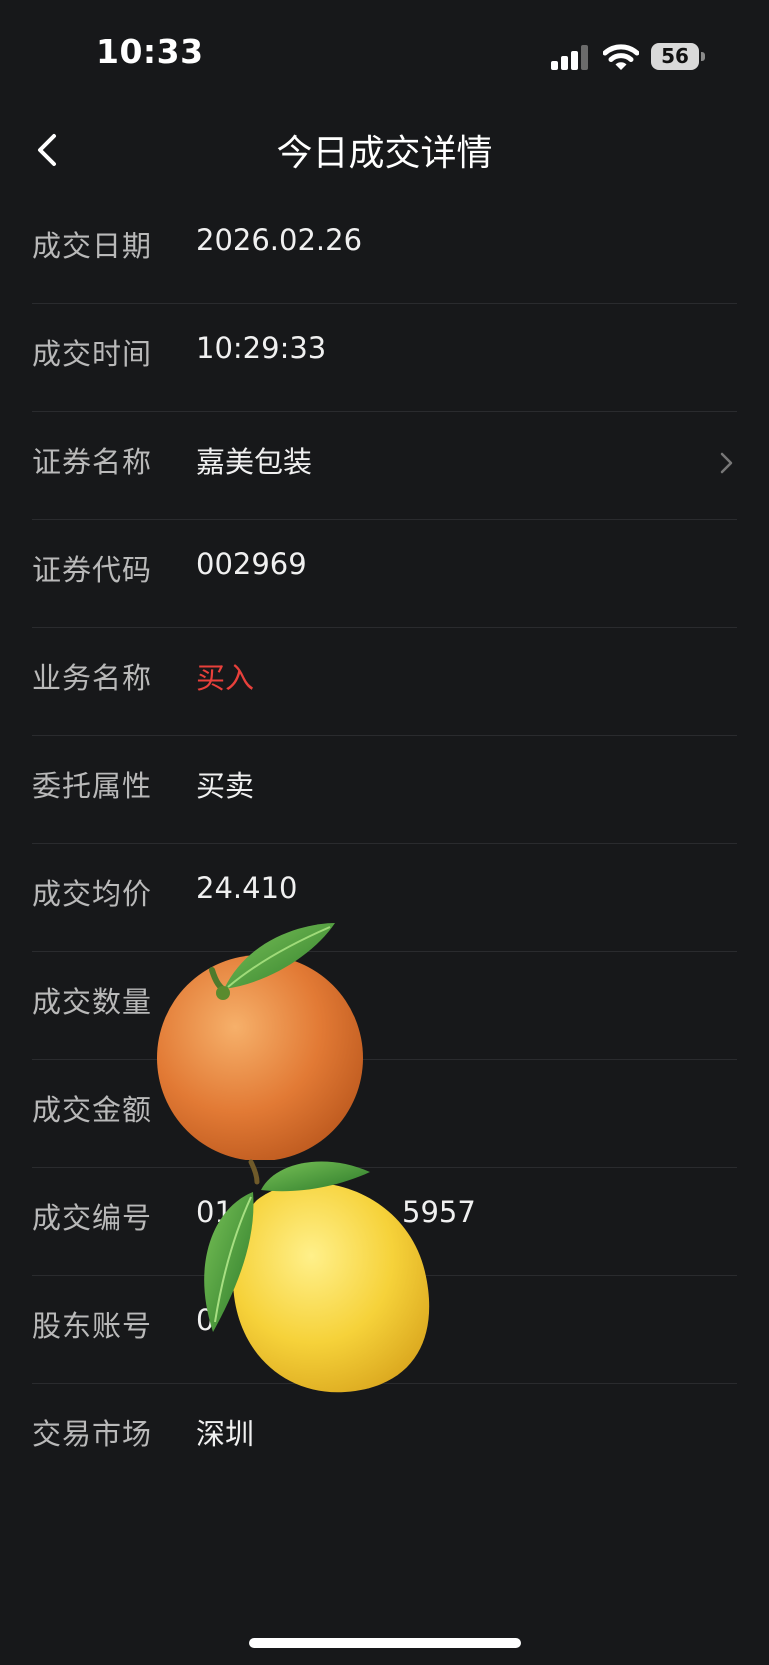 This screenshot has width=769, height=1665. I want to click on row-security-code: 证券代码 002969, so click(384, 574).